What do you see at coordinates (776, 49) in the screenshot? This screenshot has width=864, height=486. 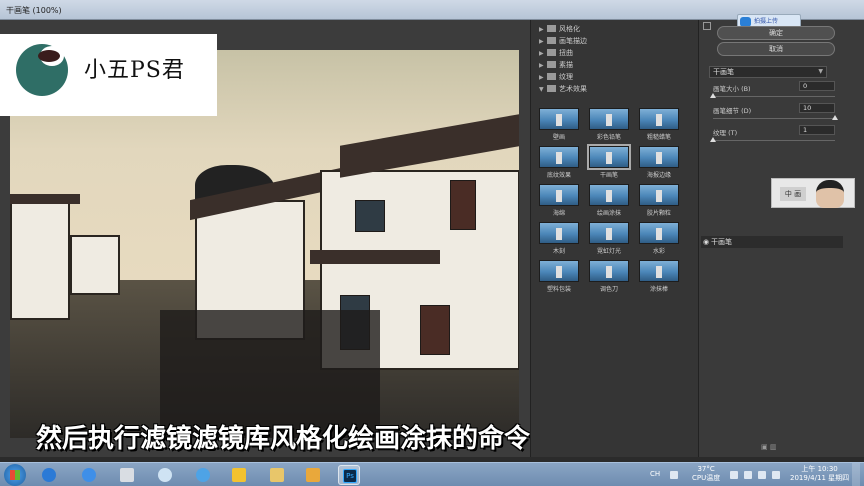 I see `cancel-button: 取消` at bounding box center [776, 49].